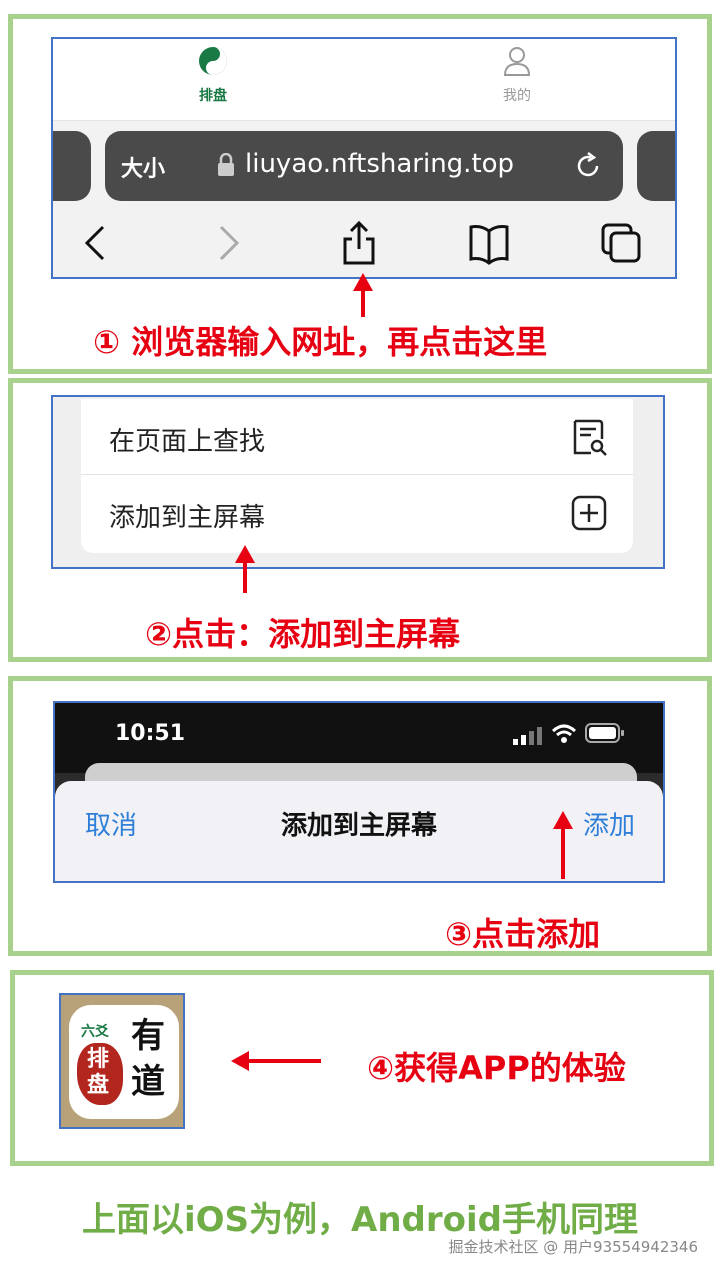 This screenshot has width=720, height=1280. Describe the element at coordinates (187, 518) in the screenshot. I see `menu-item-label: 添加到主屏幕` at that location.